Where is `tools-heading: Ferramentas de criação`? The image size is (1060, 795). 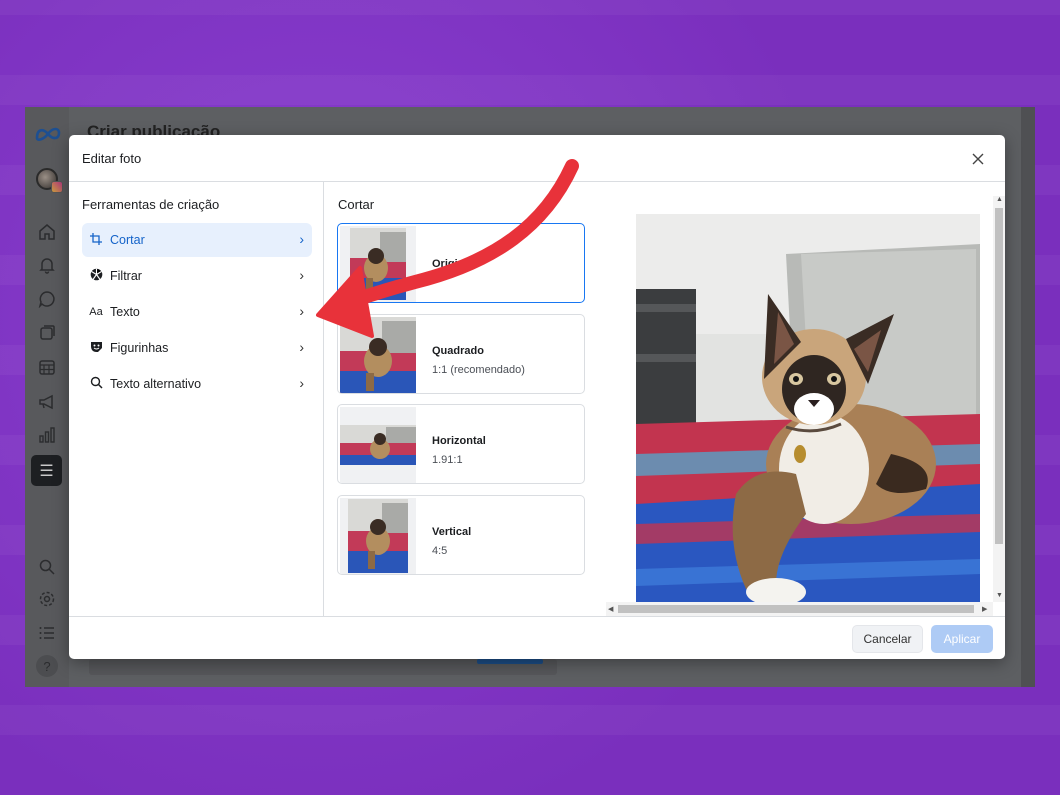 tools-heading: Ferramentas de criação is located at coordinates (151, 204).